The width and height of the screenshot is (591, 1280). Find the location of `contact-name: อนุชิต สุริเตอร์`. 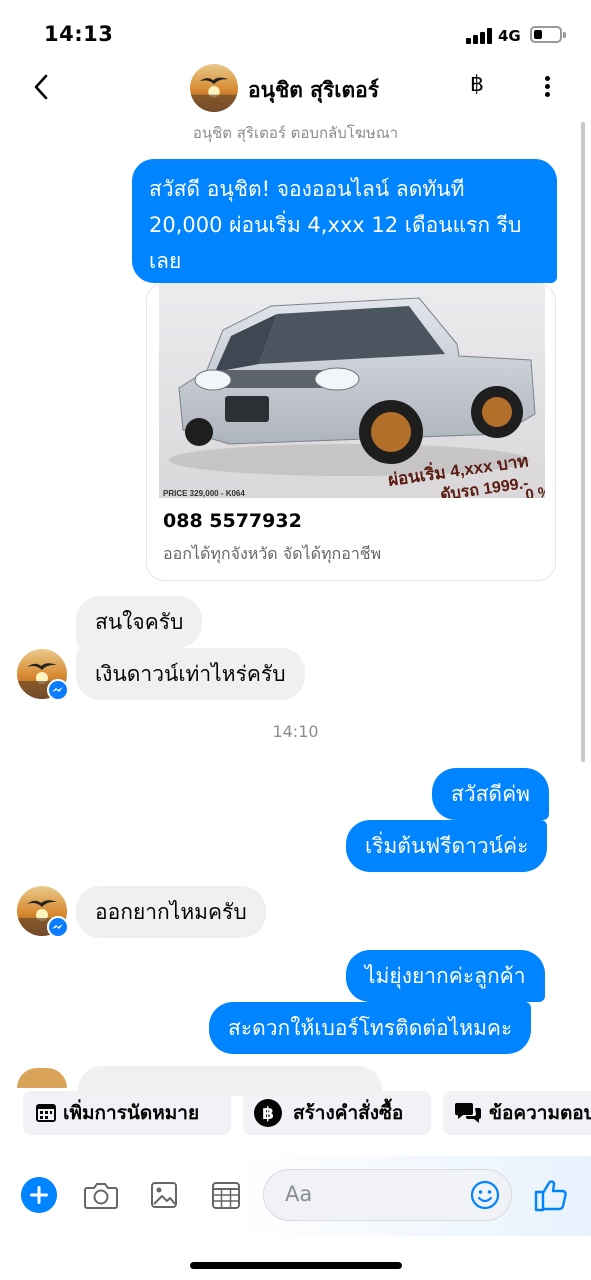

contact-name: อนุชิต สุริเตอร์ is located at coordinates (313, 90).